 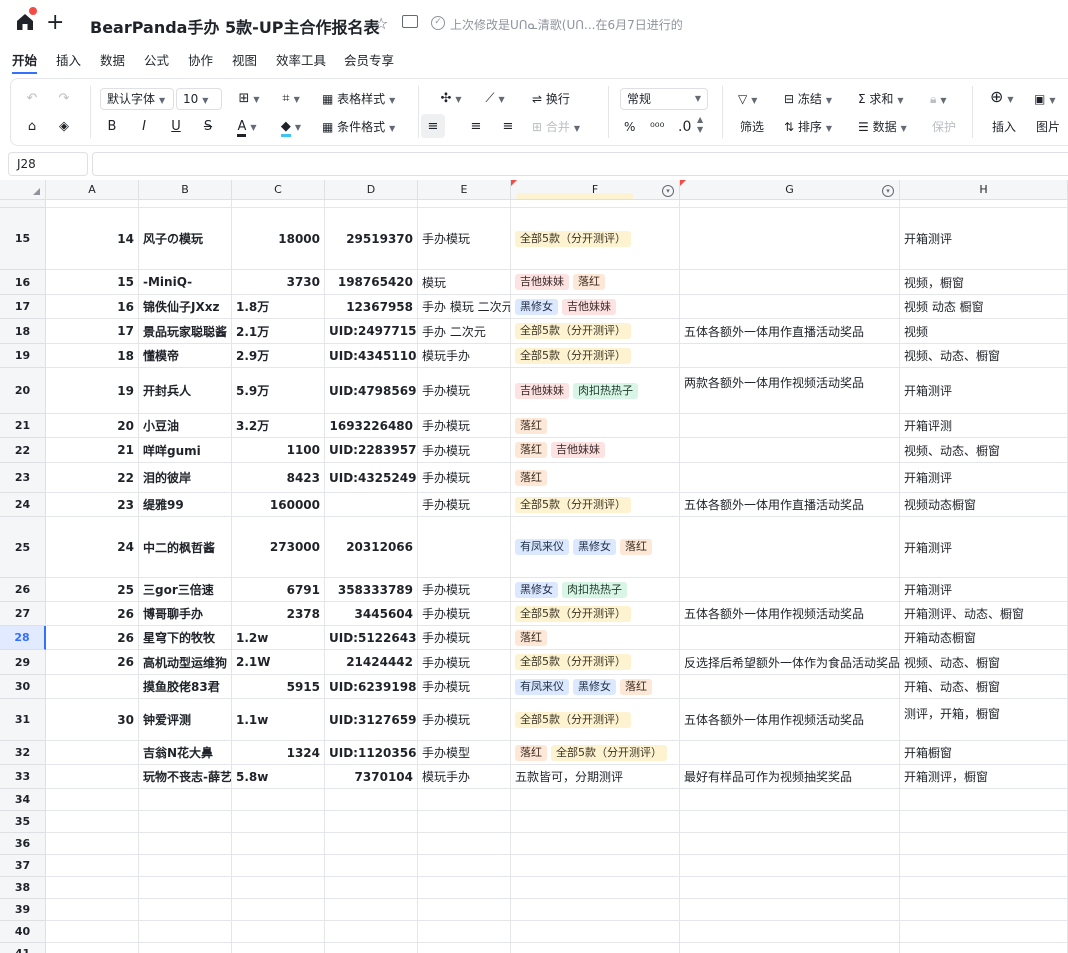 What do you see at coordinates (32, 99) in the screenshot?
I see `undo-icon: ↶` at bounding box center [32, 99].